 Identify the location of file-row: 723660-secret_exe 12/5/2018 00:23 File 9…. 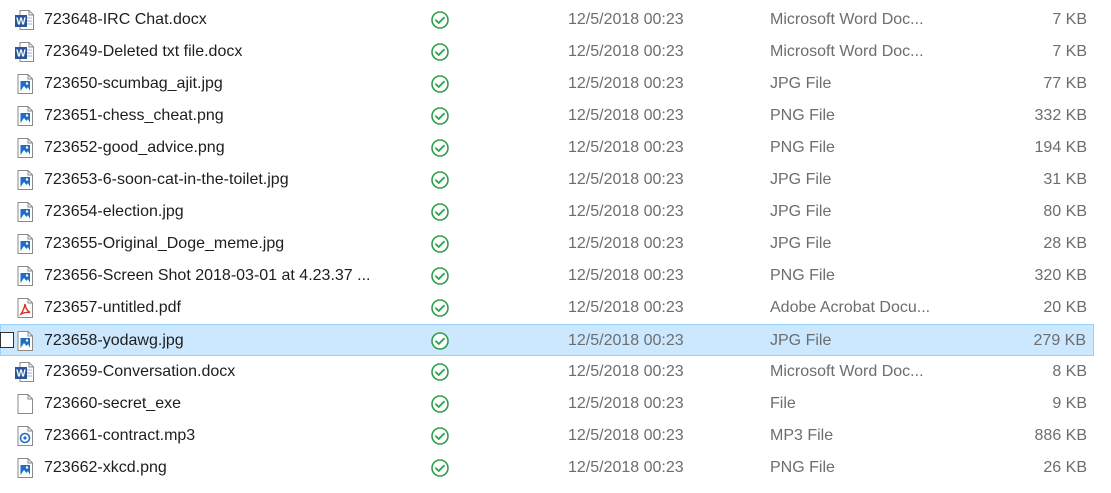
(555, 404).